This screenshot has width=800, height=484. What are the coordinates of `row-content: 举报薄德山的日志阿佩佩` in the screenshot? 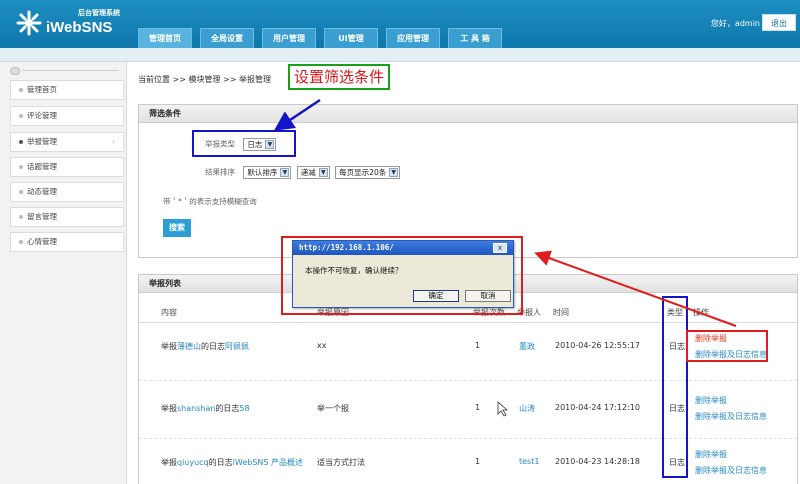 It's located at (205, 346).